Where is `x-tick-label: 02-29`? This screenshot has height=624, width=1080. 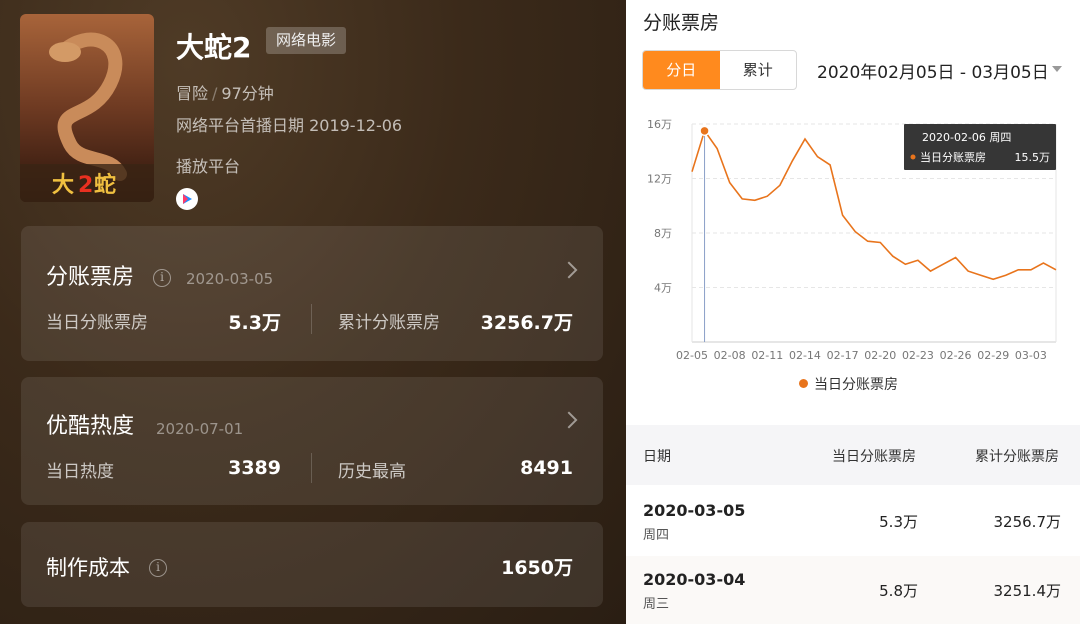
x-tick-label: 02-29 is located at coordinates (993, 355).